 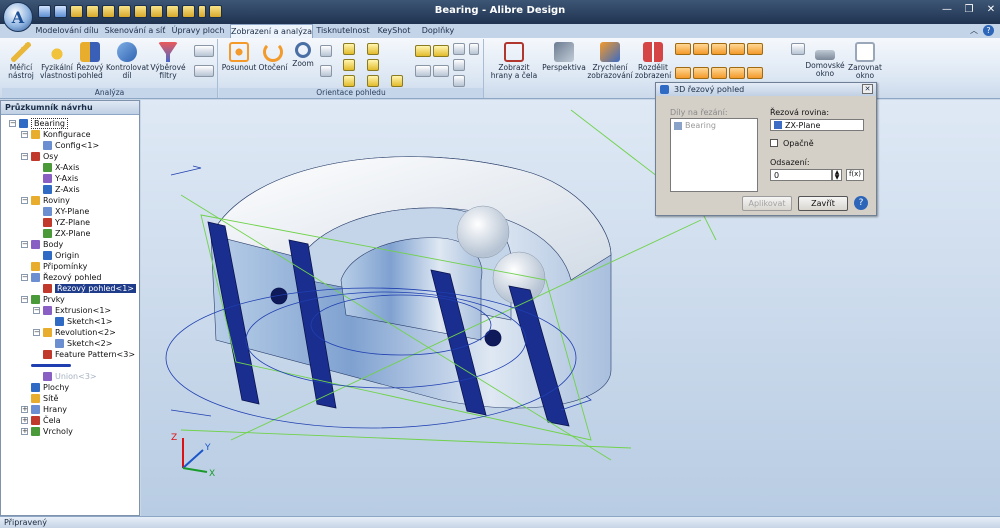 I want to click on physical-properties-button: Fyzikální vlastnosti, so click(x=58, y=61).